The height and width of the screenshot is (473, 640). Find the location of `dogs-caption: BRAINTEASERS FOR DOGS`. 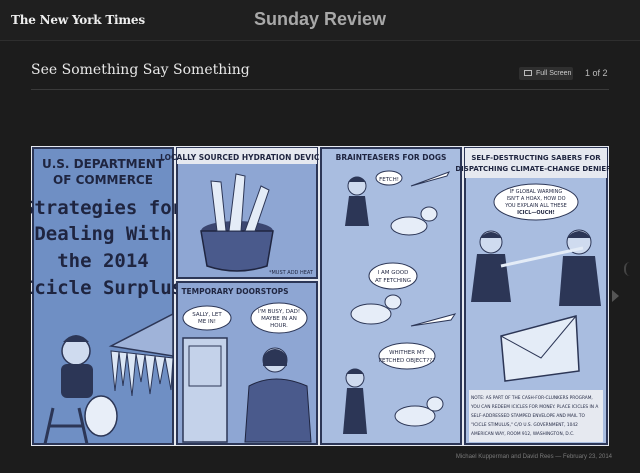

dogs-caption: BRAINTEASERS FOR DOGS is located at coordinates (391, 157).